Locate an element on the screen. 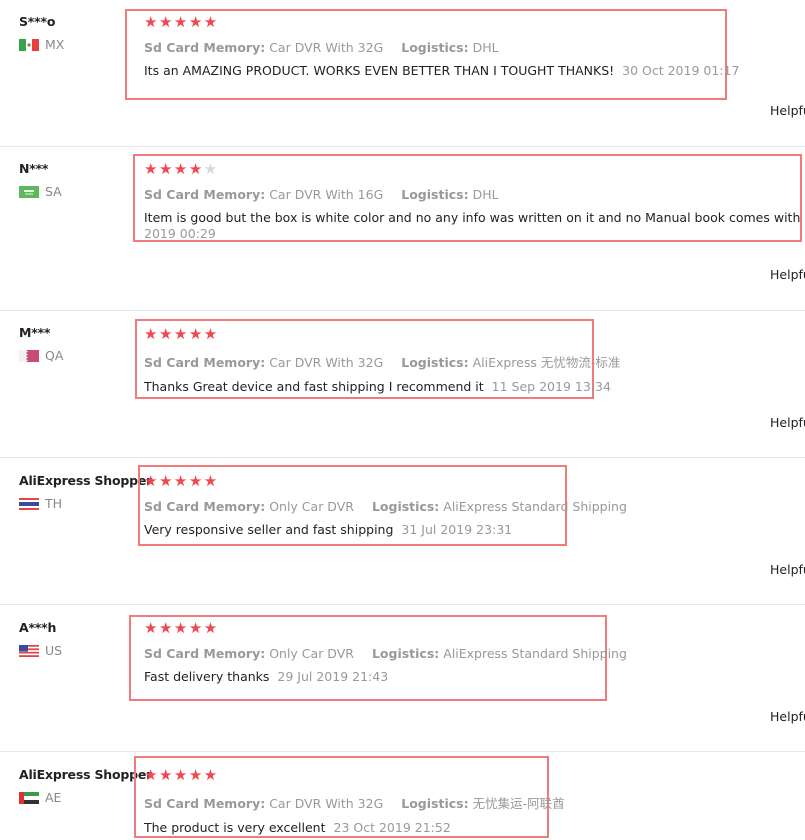  reviewer-country: QA is located at coordinates (41, 355).